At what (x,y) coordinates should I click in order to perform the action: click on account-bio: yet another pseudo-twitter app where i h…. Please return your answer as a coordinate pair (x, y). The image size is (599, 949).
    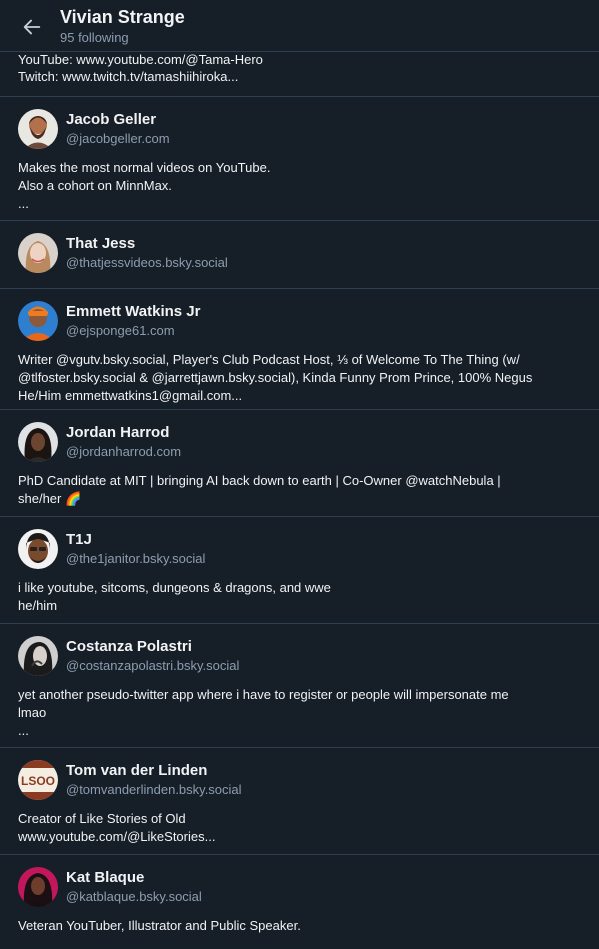
    Looking at the image, I should click on (300, 713).